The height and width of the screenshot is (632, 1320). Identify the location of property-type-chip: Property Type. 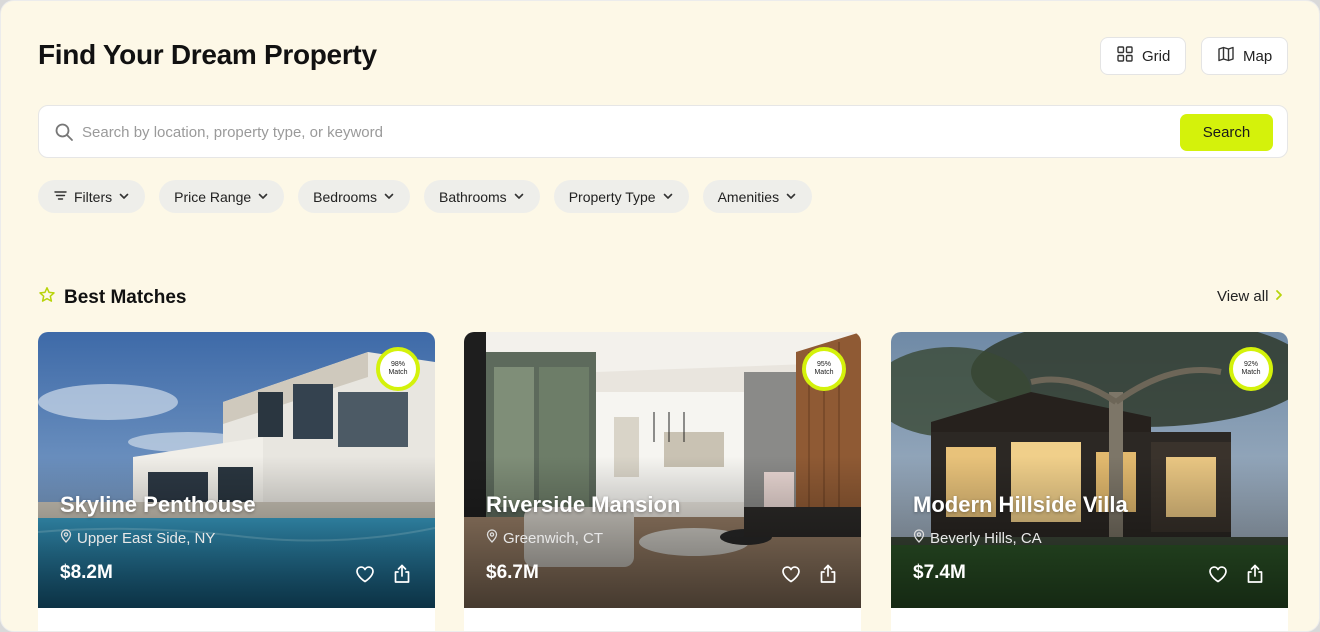
(621, 196).